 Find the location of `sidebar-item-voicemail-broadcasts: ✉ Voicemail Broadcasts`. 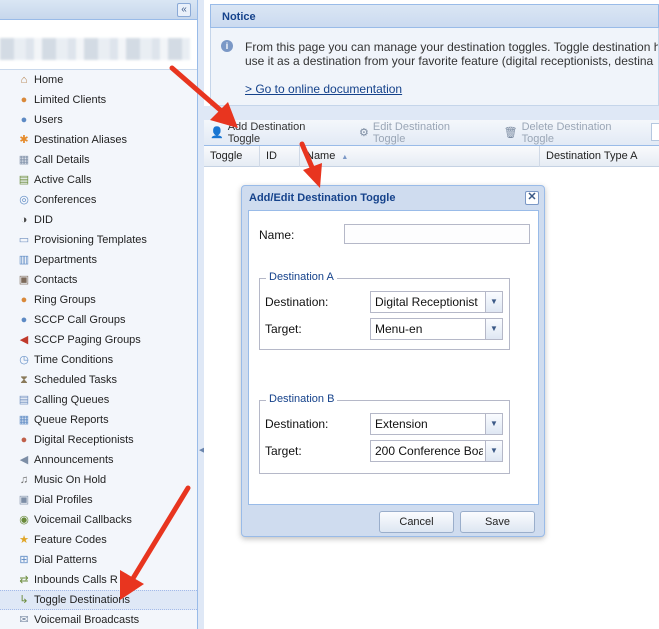

sidebar-item-voicemail-broadcasts: ✉ Voicemail Broadcasts is located at coordinates (98, 619).